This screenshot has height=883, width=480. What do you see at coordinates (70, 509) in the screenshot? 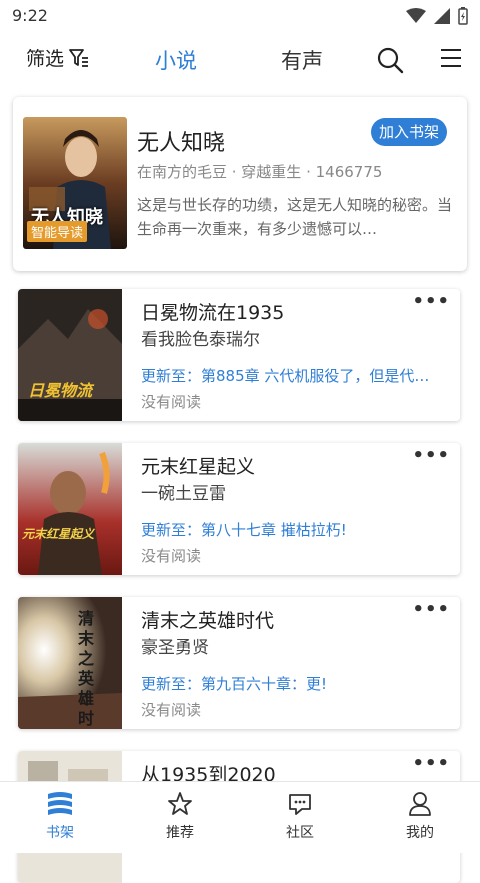
I see `book-cover: 元末红星起义` at bounding box center [70, 509].